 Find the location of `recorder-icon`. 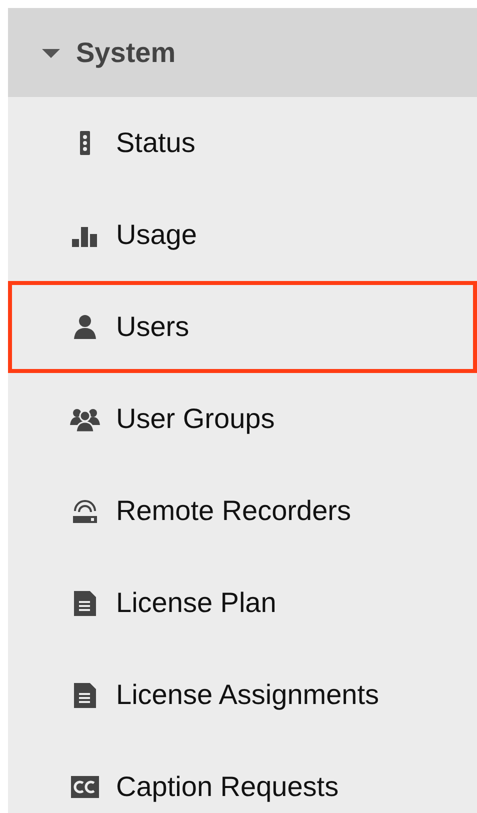

recorder-icon is located at coordinates (85, 511).